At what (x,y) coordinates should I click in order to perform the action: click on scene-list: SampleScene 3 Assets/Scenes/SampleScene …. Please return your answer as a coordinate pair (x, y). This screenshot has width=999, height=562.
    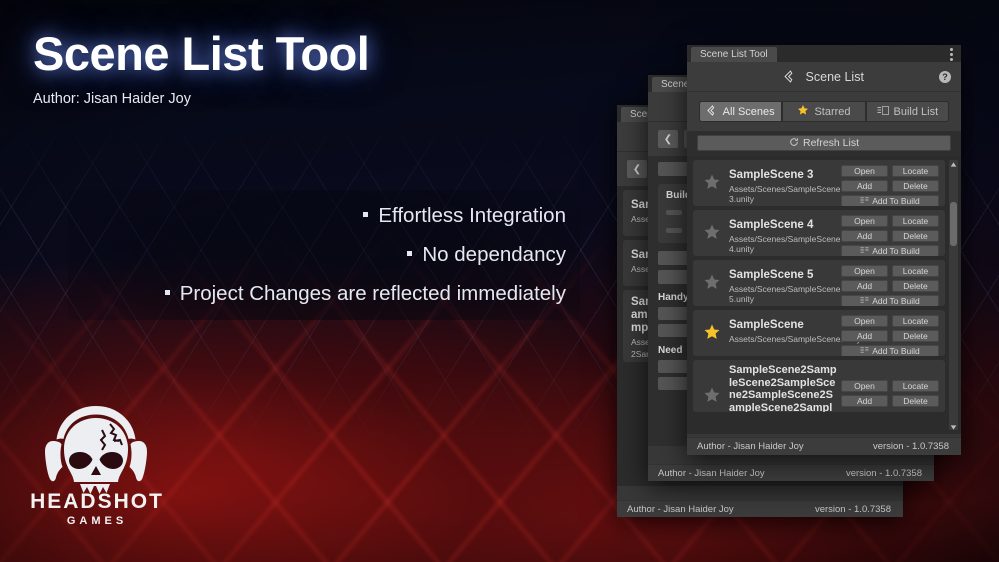
    Looking at the image, I should click on (824, 295).